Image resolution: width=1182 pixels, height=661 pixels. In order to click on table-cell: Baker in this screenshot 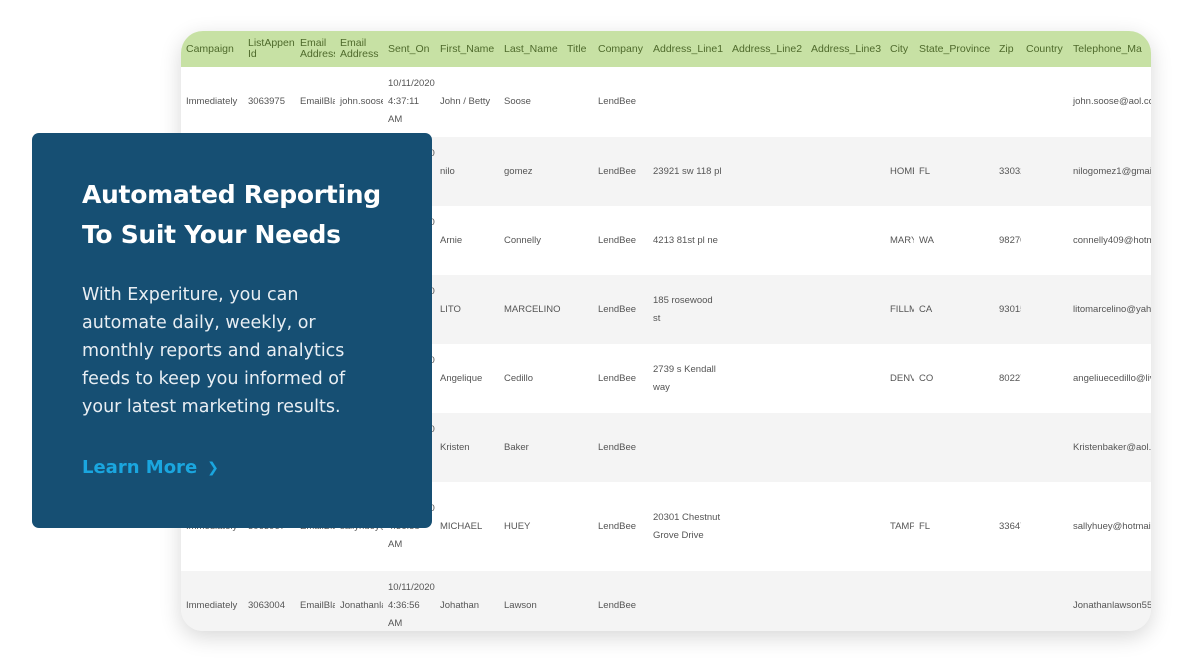, I will do `click(516, 447)`.